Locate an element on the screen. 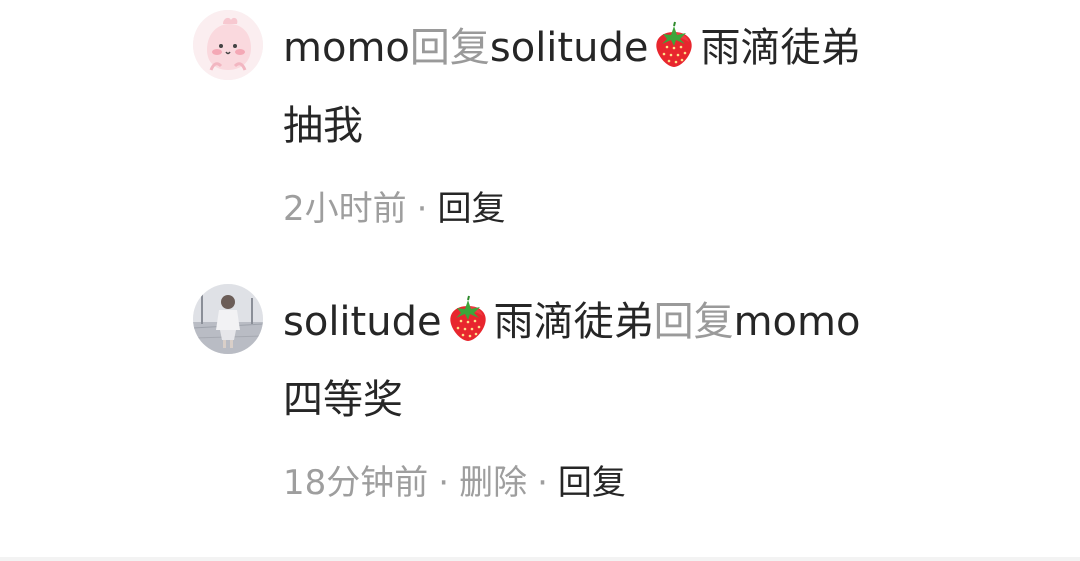 Image resolution: width=1080 pixels, height=561 pixels. comment-text: 四等奖 is located at coordinates (343, 400).